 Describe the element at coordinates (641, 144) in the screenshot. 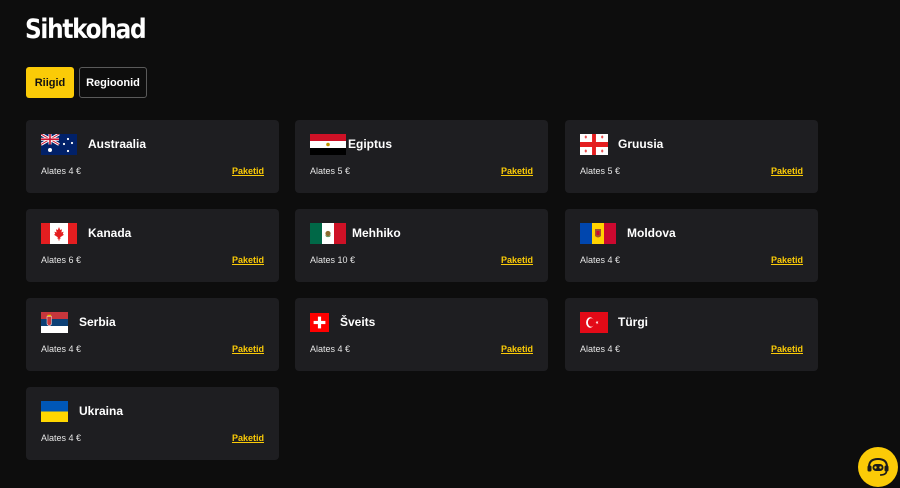

I see `destination-name: Gruusia` at that location.